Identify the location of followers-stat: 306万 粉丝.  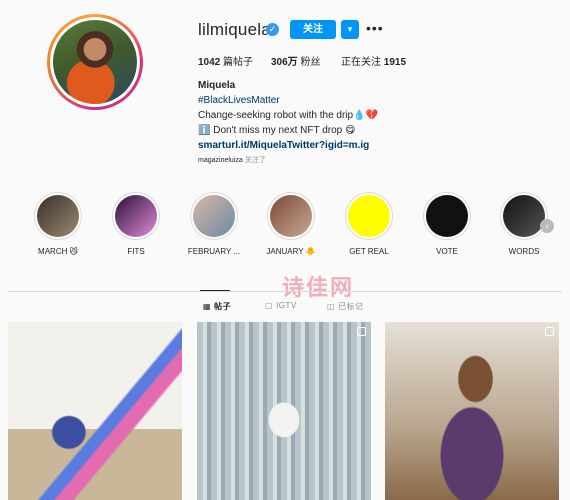
(295, 60).